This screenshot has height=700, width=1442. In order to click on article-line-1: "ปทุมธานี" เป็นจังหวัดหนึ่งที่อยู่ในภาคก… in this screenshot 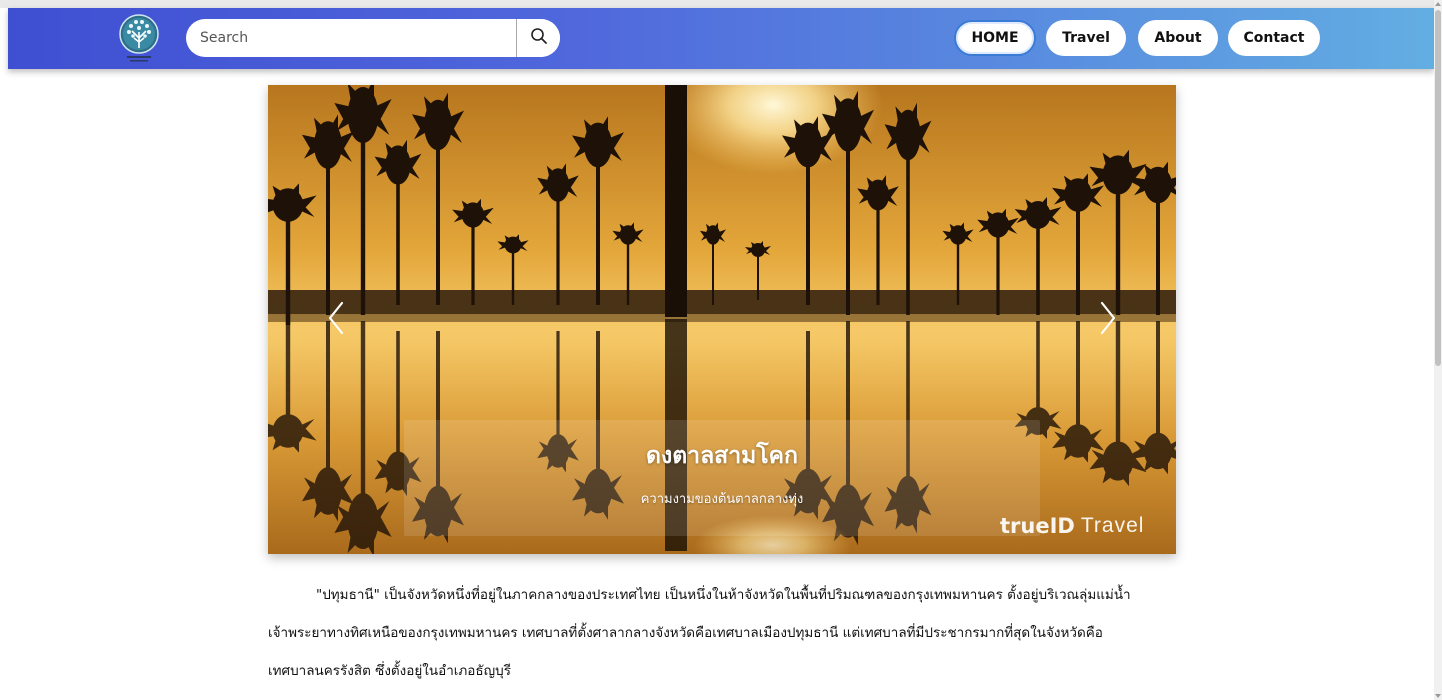, I will do `click(723, 595)`.